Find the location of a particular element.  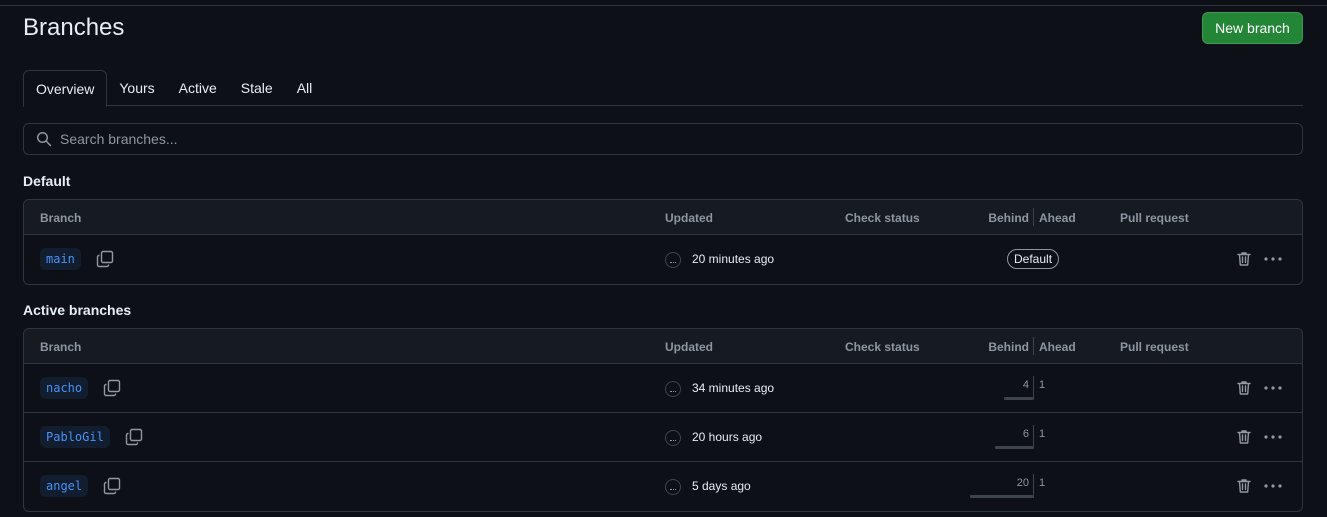

tab-all: All is located at coordinates (305, 88).